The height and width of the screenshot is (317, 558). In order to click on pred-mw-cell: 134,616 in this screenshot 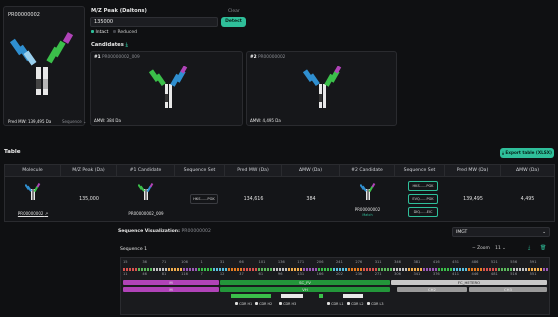, I will do `click(253, 199)`.